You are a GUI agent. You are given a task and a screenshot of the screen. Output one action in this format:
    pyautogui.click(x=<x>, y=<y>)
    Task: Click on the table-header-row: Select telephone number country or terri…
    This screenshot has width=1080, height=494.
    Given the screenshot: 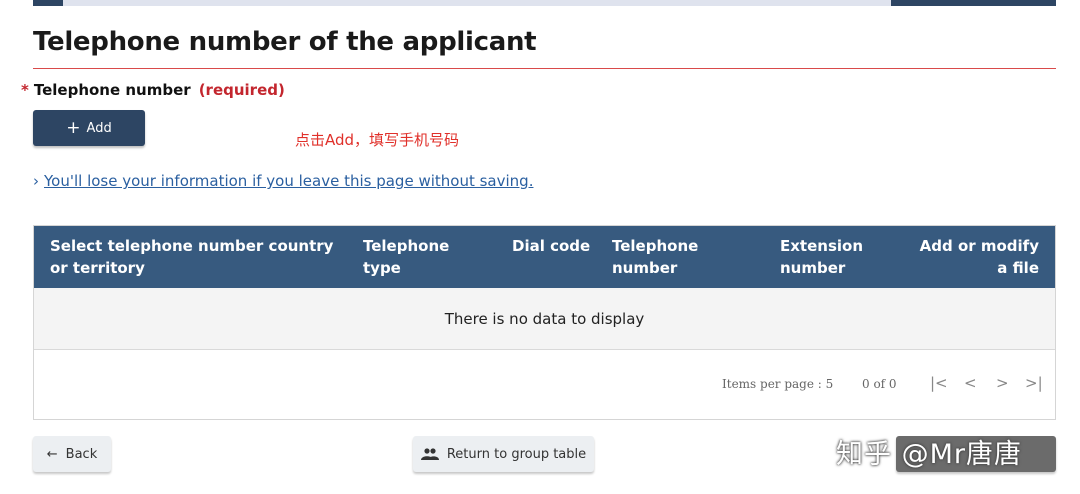 What is the action you would take?
    pyautogui.click(x=544, y=257)
    